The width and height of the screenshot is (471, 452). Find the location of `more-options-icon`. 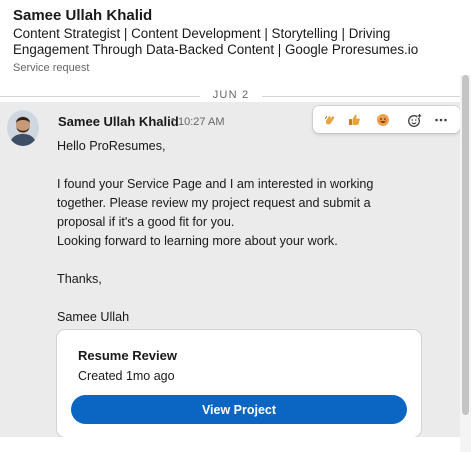

more-options-icon is located at coordinates (441, 120).